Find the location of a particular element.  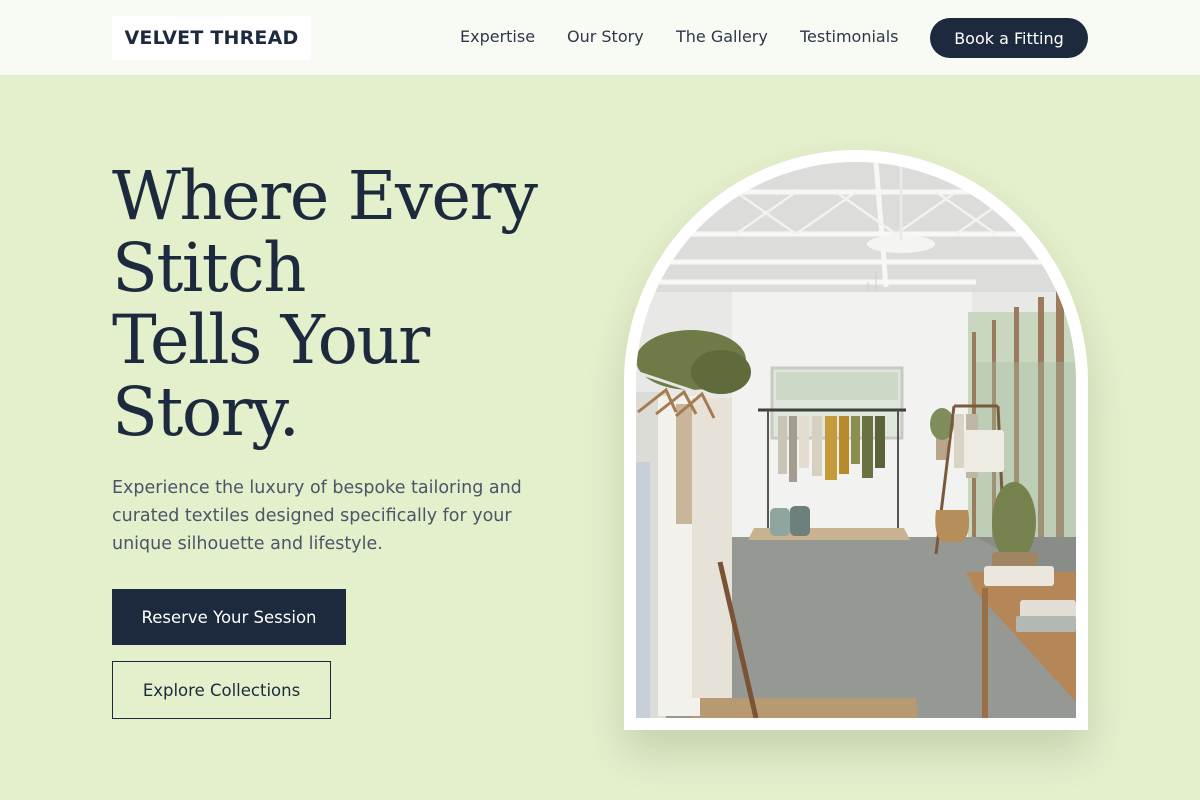

hero-title-line: Where Every is located at coordinates (325, 196).